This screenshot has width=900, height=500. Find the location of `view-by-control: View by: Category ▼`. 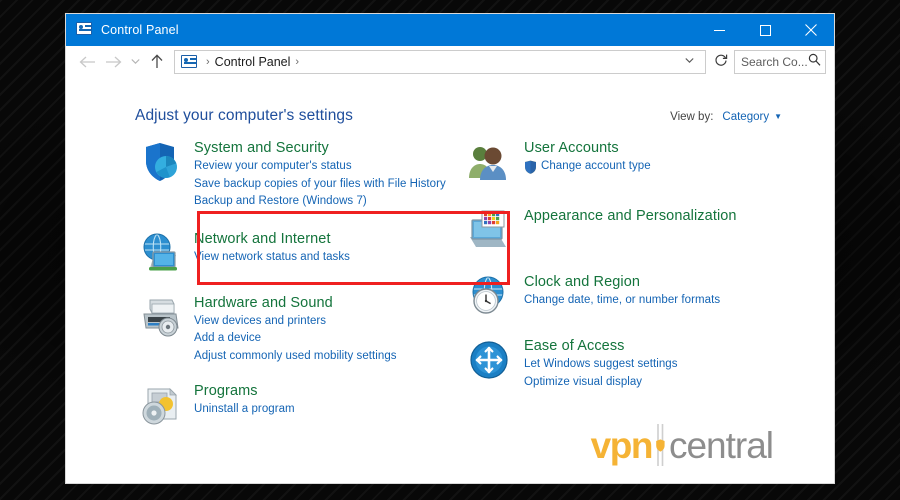

view-by-control: View by: Category ▼ is located at coordinates (726, 117).